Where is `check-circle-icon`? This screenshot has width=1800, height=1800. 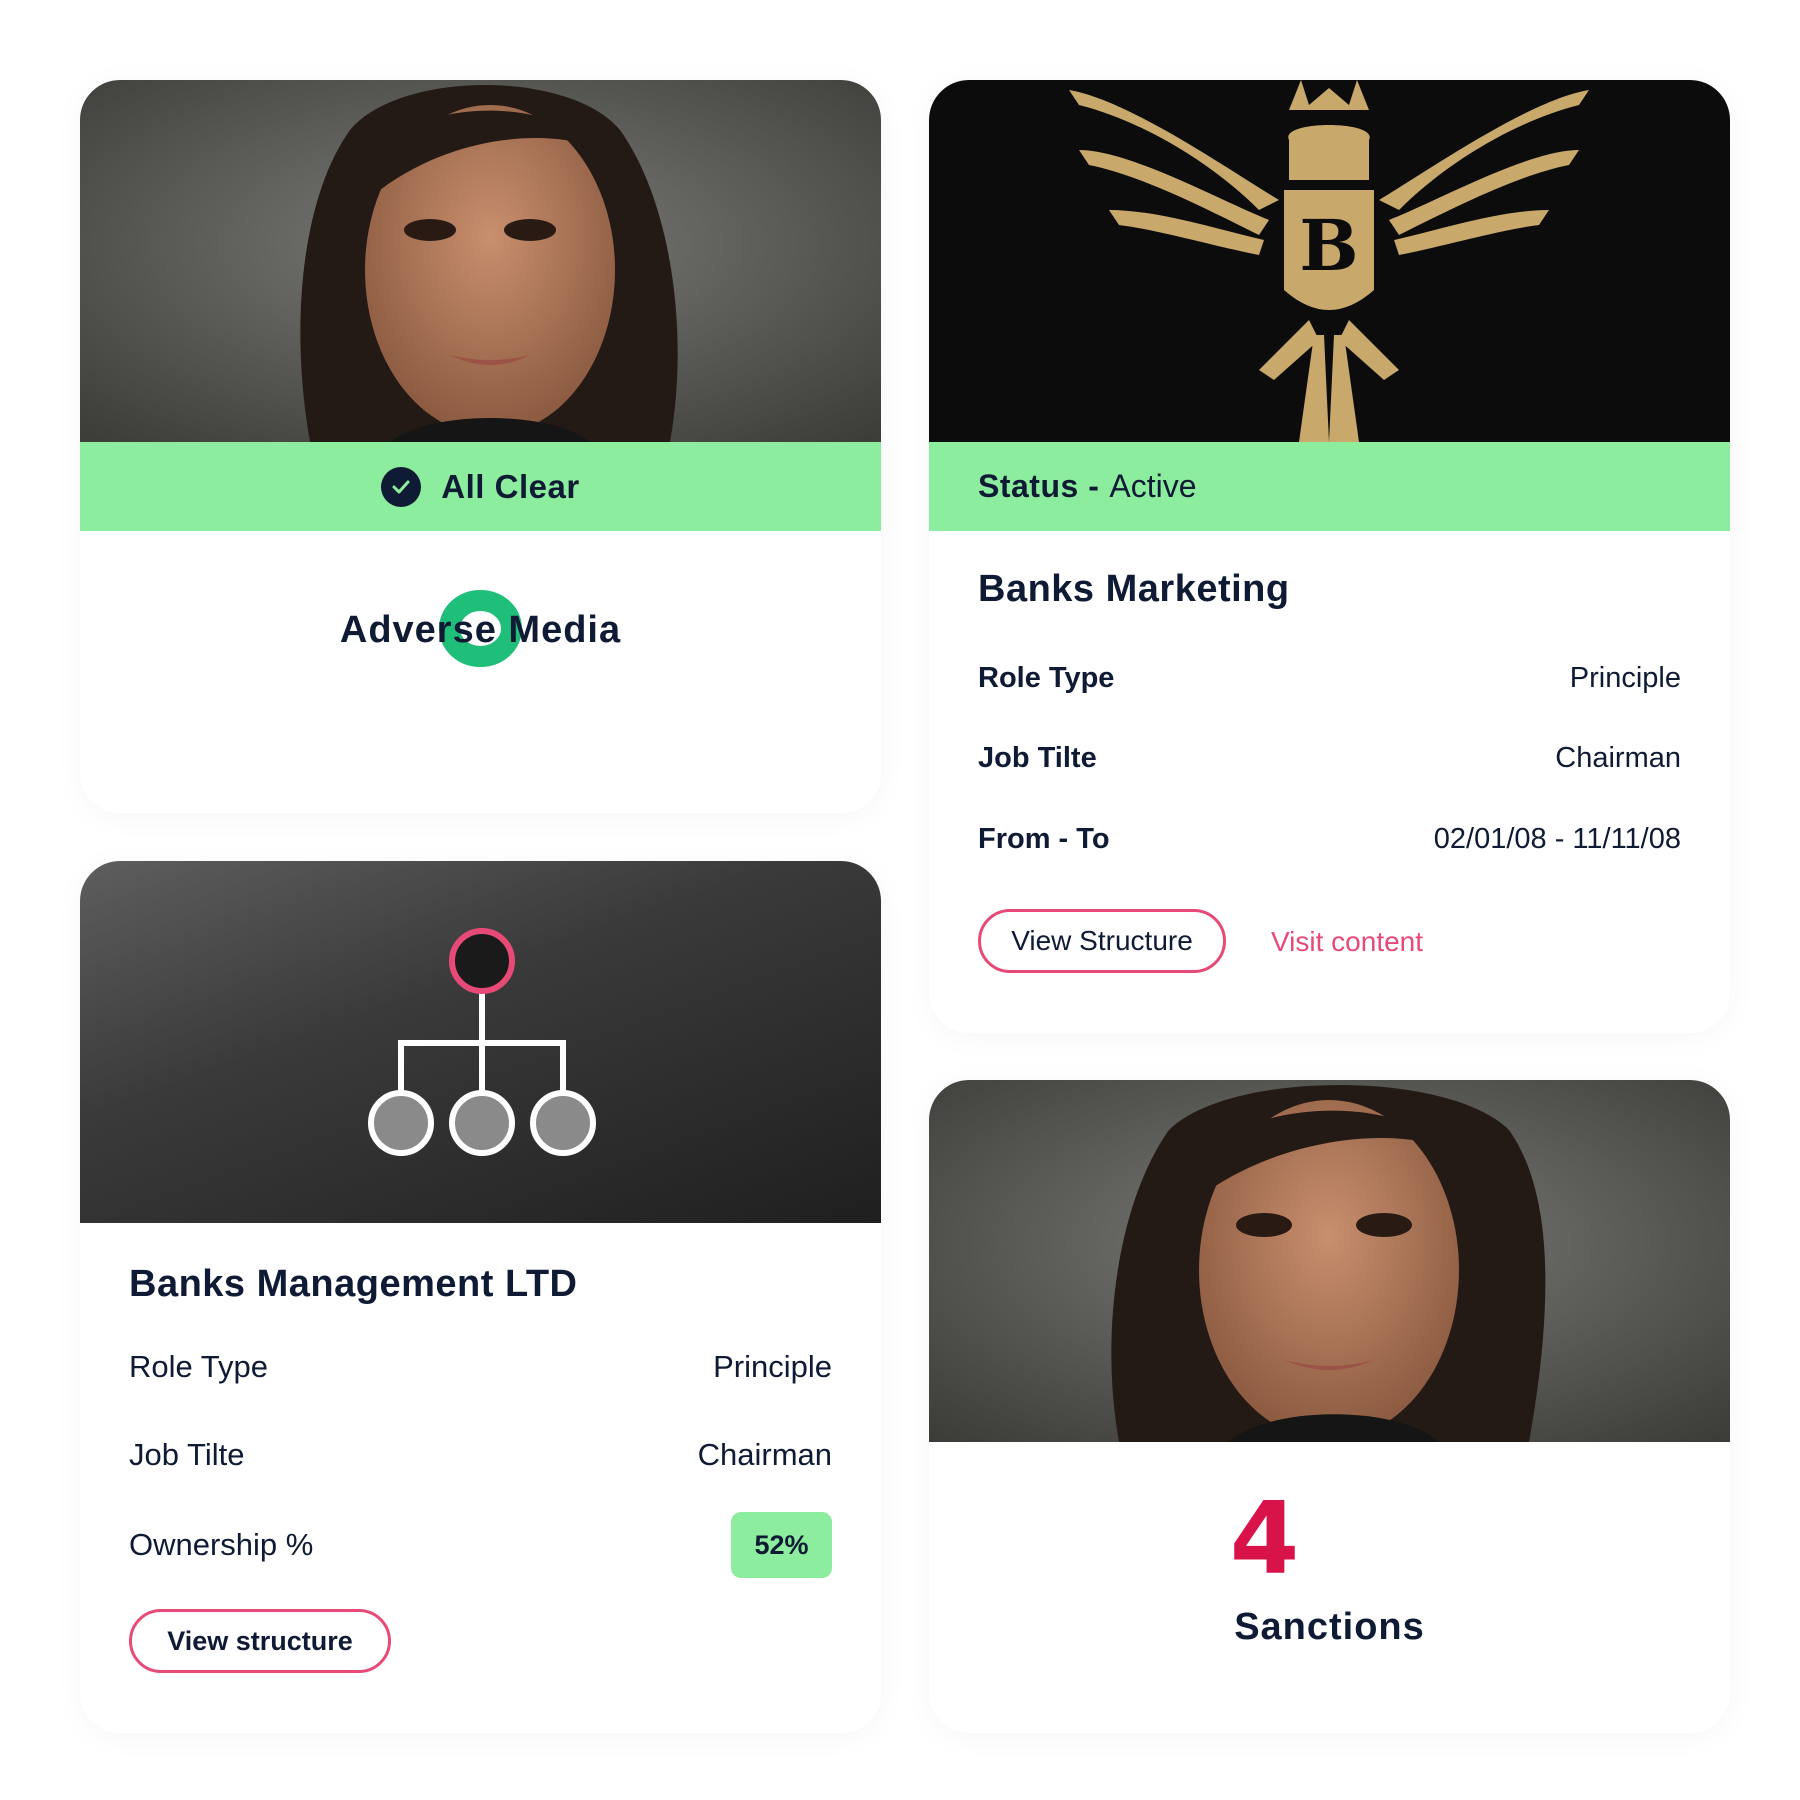
check-circle-icon is located at coordinates (401, 486).